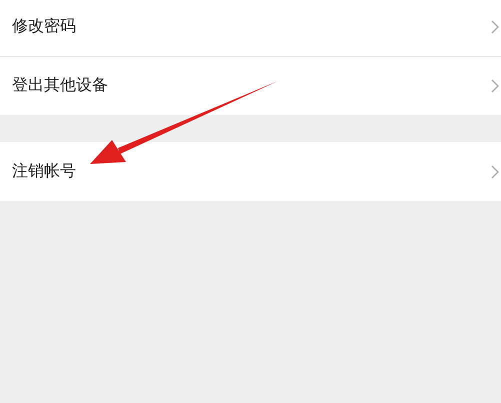 The image size is (501, 403). Describe the element at coordinates (250, 28) in the screenshot. I see `settings-row: 修改密码` at that location.